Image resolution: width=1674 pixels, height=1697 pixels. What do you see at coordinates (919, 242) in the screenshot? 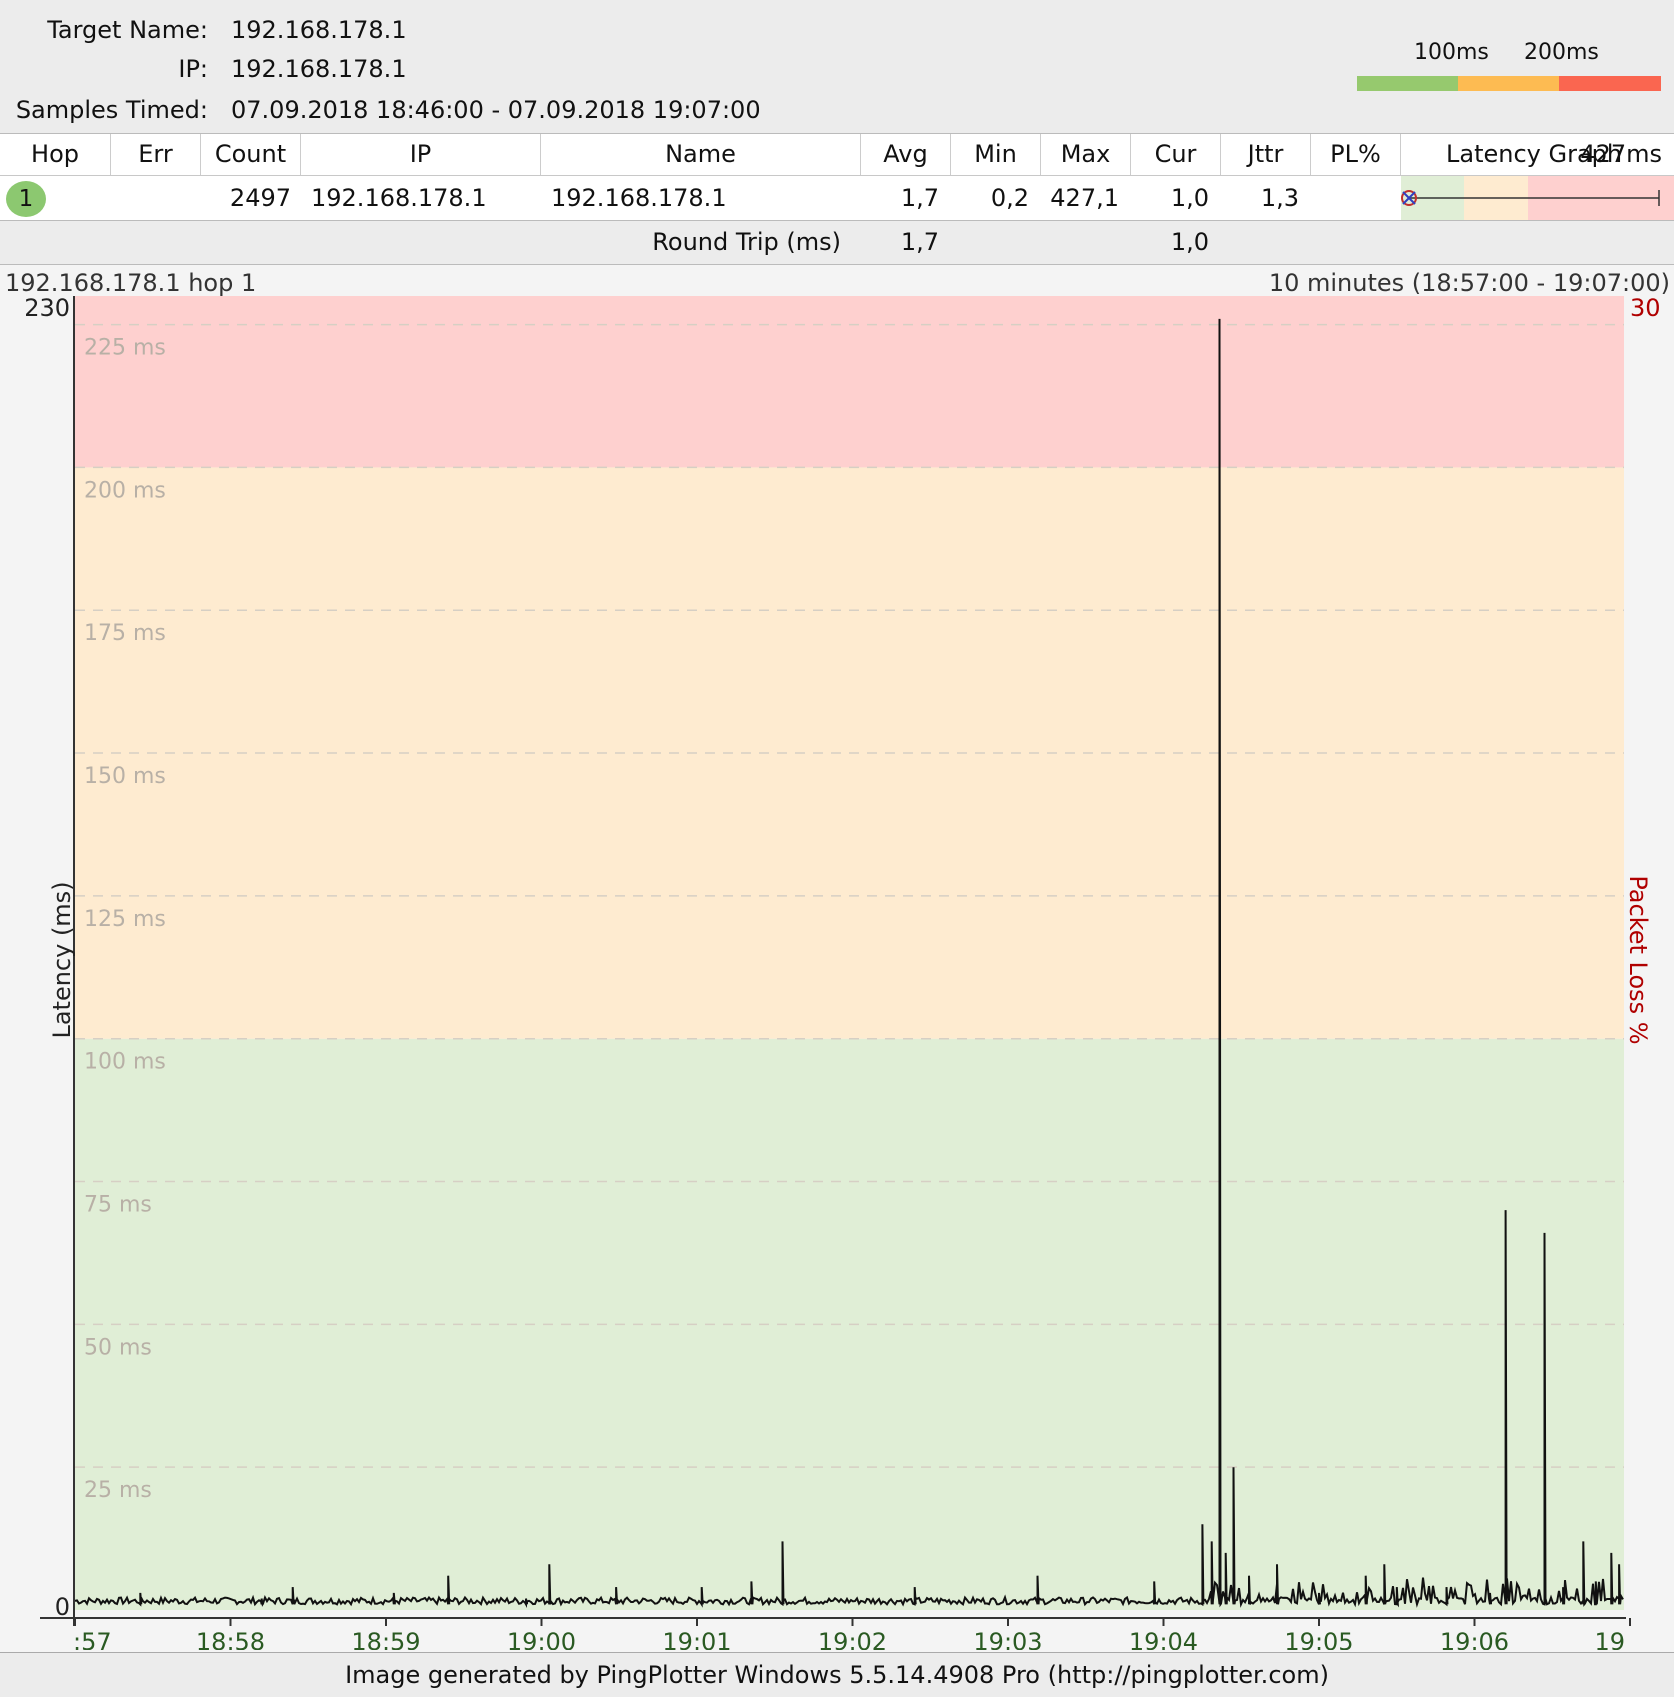
I see `round-trip-avg: 1,7` at bounding box center [919, 242].